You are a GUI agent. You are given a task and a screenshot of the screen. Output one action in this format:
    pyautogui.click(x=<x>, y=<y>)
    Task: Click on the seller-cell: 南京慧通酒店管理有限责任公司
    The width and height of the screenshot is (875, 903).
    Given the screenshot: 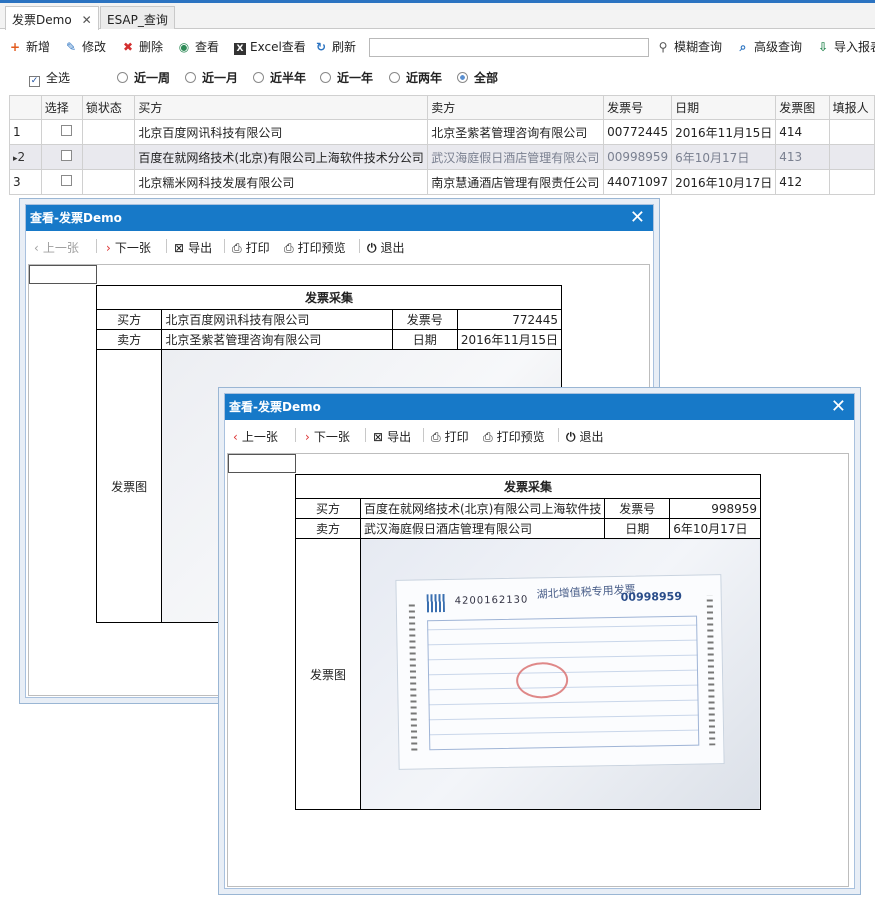 What is the action you would take?
    pyautogui.click(x=516, y=182)
    